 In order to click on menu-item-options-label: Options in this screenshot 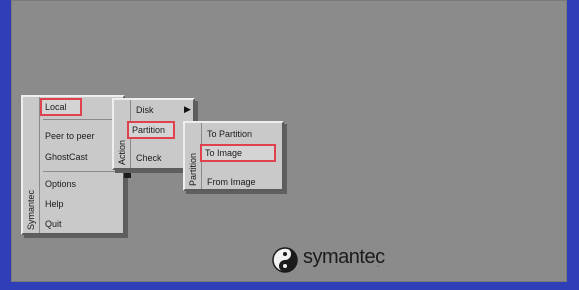, I will do `click(61, 184)`.